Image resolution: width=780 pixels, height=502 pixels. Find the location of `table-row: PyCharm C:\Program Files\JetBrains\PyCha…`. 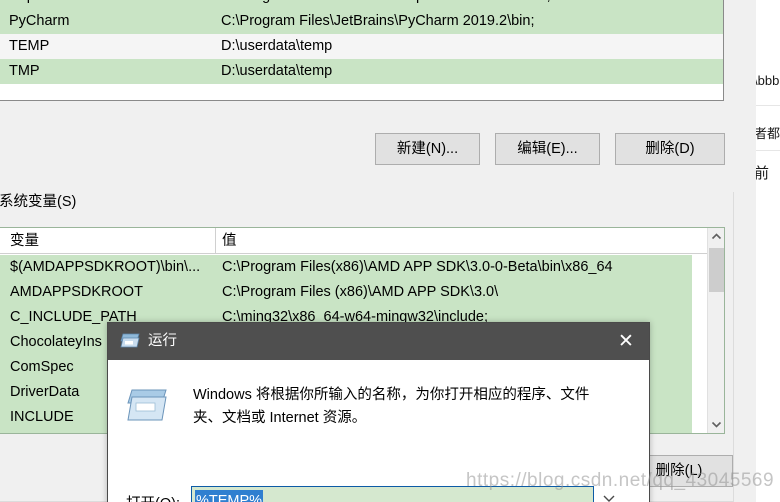

table-row: PyCharm C:\Program Files\JetBrains\PyCha… is located at coordinates (361, 21).